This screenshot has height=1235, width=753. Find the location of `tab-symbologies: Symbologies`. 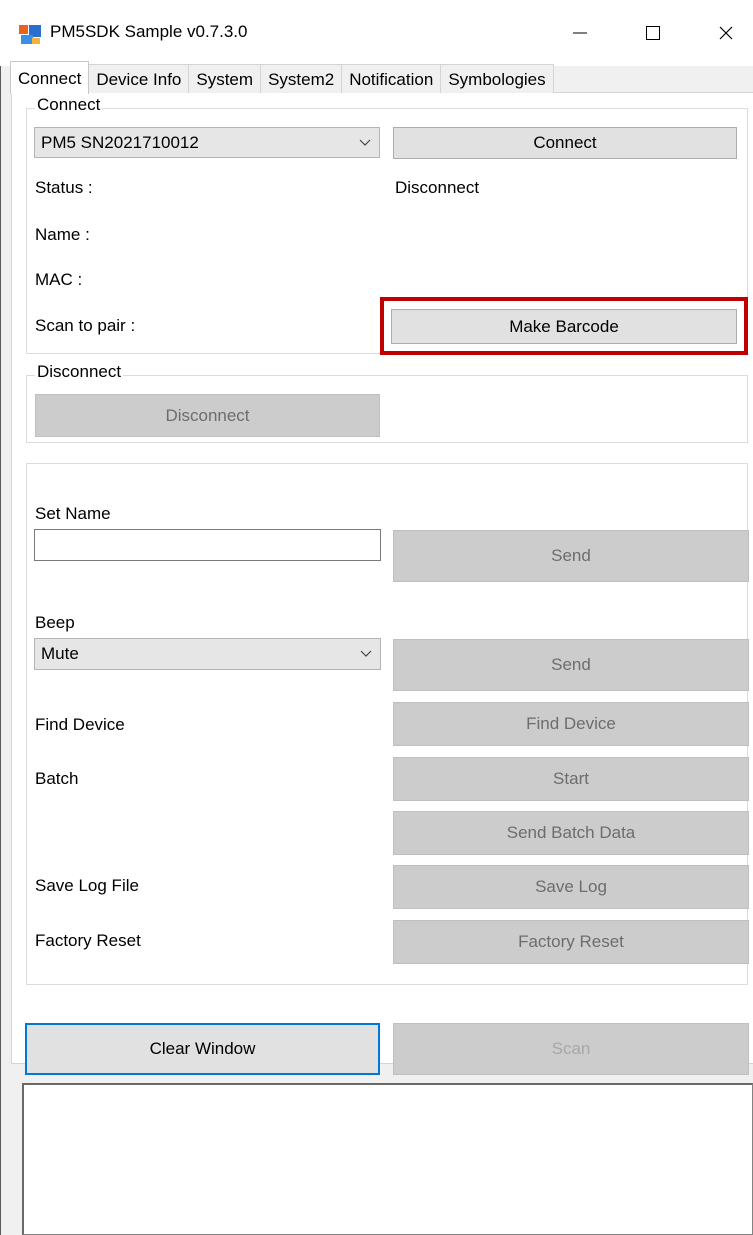

tab-symbologies: Symbologies is located at coordinates (497, 78).